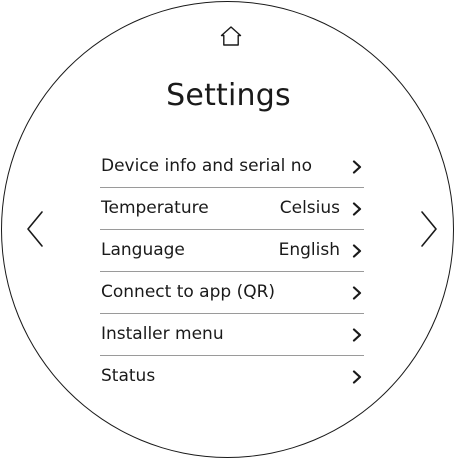  I want to click on menu-item-value: English, so click(309, 250).